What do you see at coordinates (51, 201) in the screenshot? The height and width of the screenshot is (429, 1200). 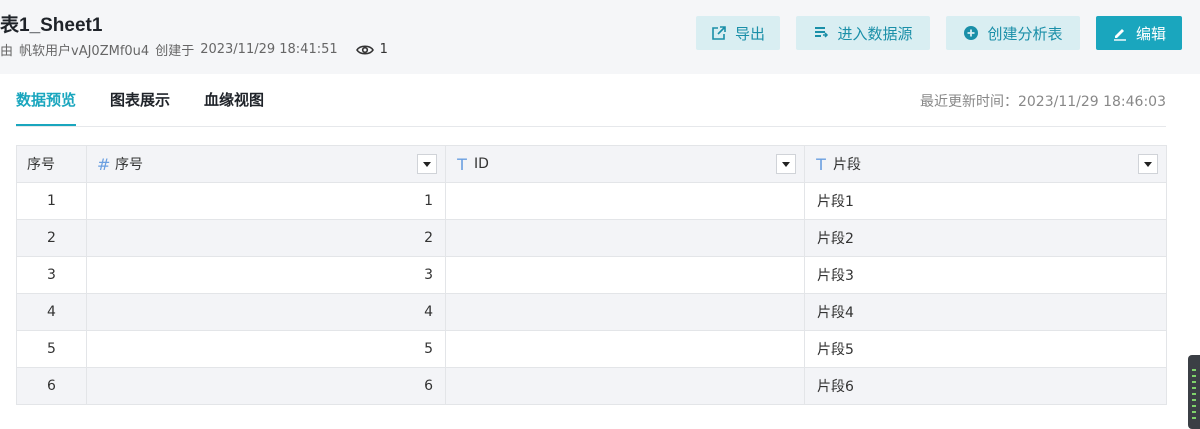 I see `cell-row-index: 1` at bounding box center [51, 201].